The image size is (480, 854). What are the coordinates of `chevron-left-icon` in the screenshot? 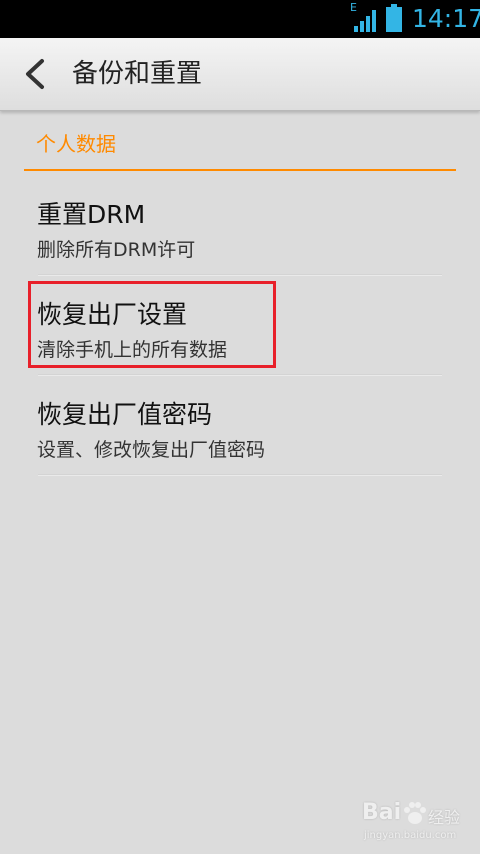 It's located at (34, 74).